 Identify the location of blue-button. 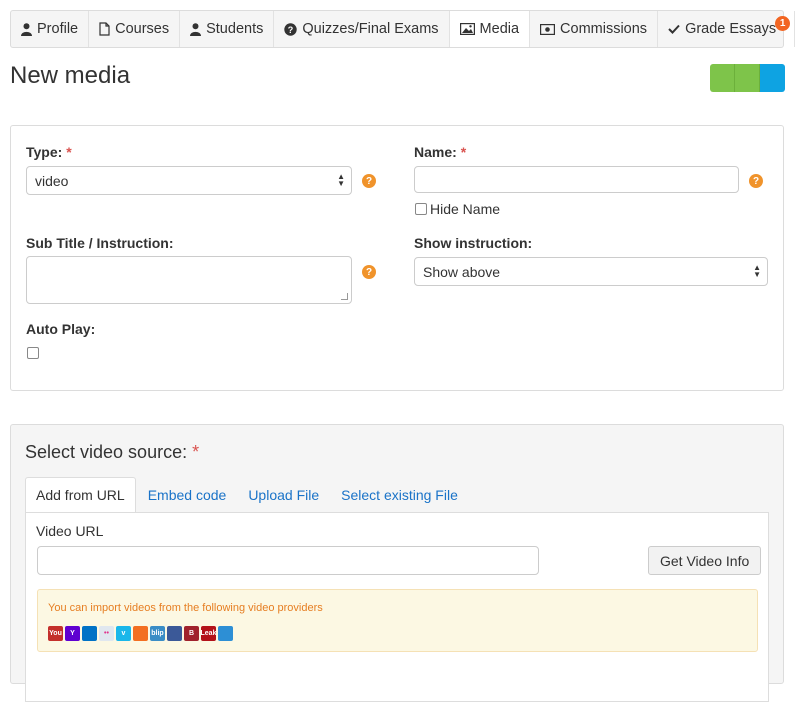
(772, 78).